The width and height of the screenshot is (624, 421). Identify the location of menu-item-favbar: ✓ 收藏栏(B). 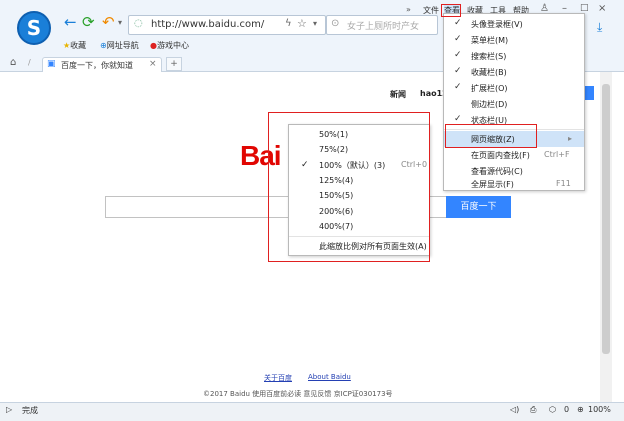
(514, 72).